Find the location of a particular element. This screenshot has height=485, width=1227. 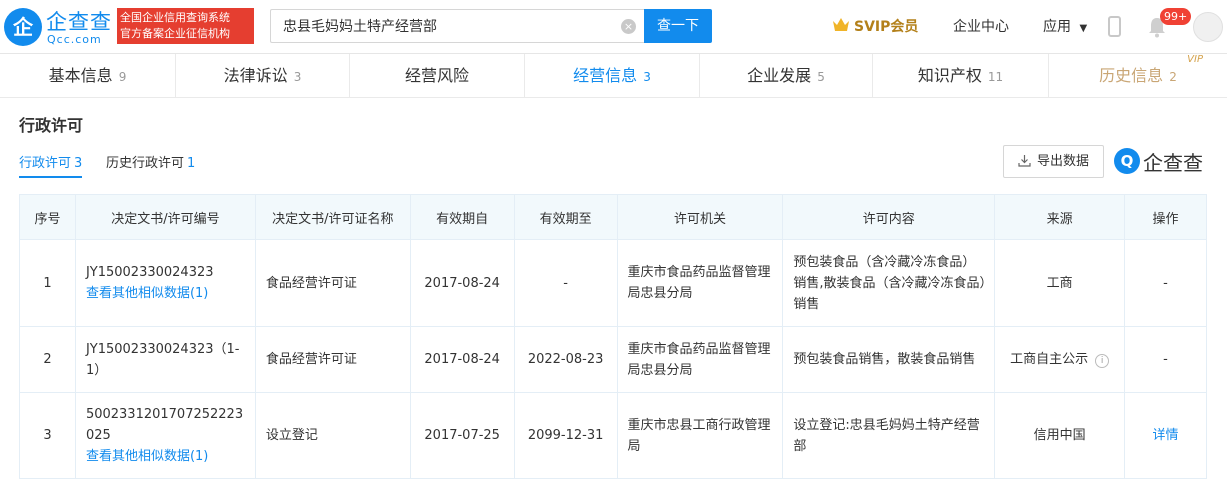

details-link: 详情 is located at coordinates (1165, 435).